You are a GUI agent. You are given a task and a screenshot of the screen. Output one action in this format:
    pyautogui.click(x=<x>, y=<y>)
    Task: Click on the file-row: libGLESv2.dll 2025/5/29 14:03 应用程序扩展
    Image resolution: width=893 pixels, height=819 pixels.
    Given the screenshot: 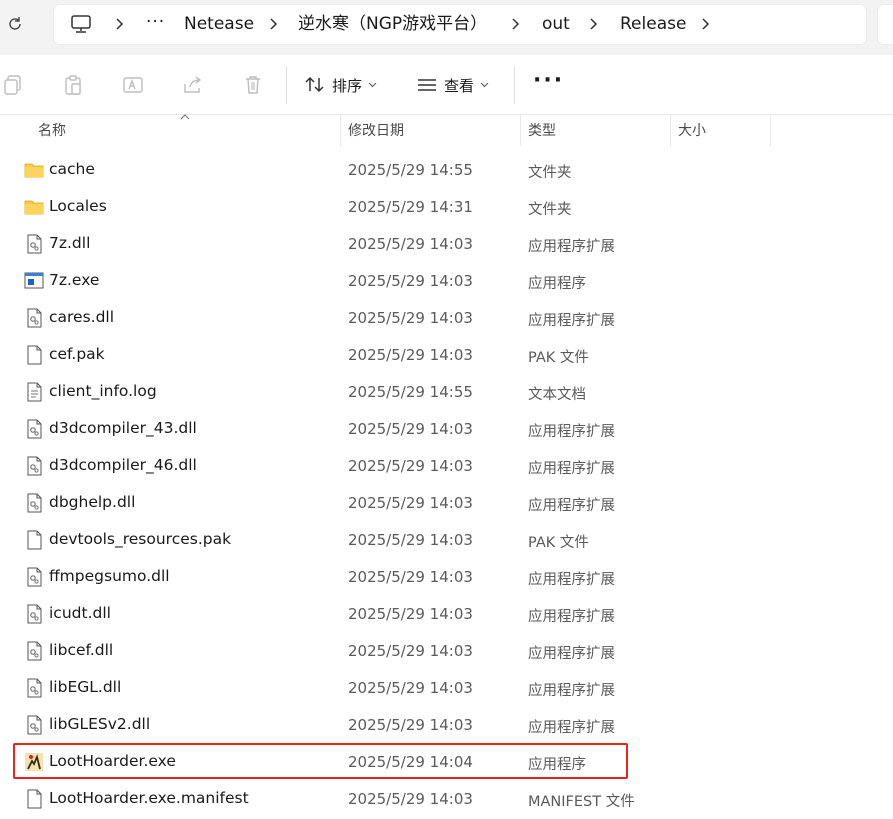 What is the action you would take?
    pyautogui.click(x=446, y=725)
    